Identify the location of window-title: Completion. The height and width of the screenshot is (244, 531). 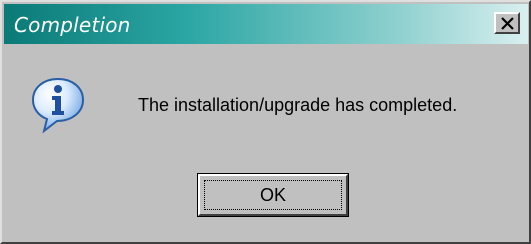
(72, 25).